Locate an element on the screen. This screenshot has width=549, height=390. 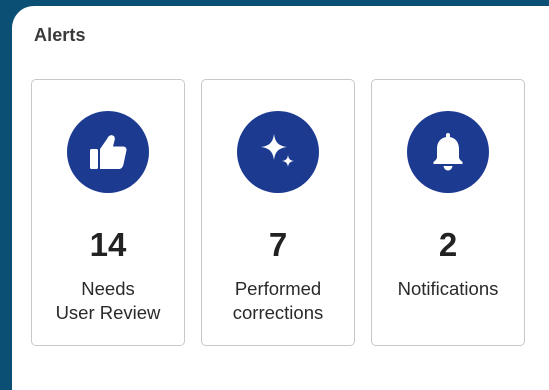
sparkle-icon is located at coordinates (278, 152).